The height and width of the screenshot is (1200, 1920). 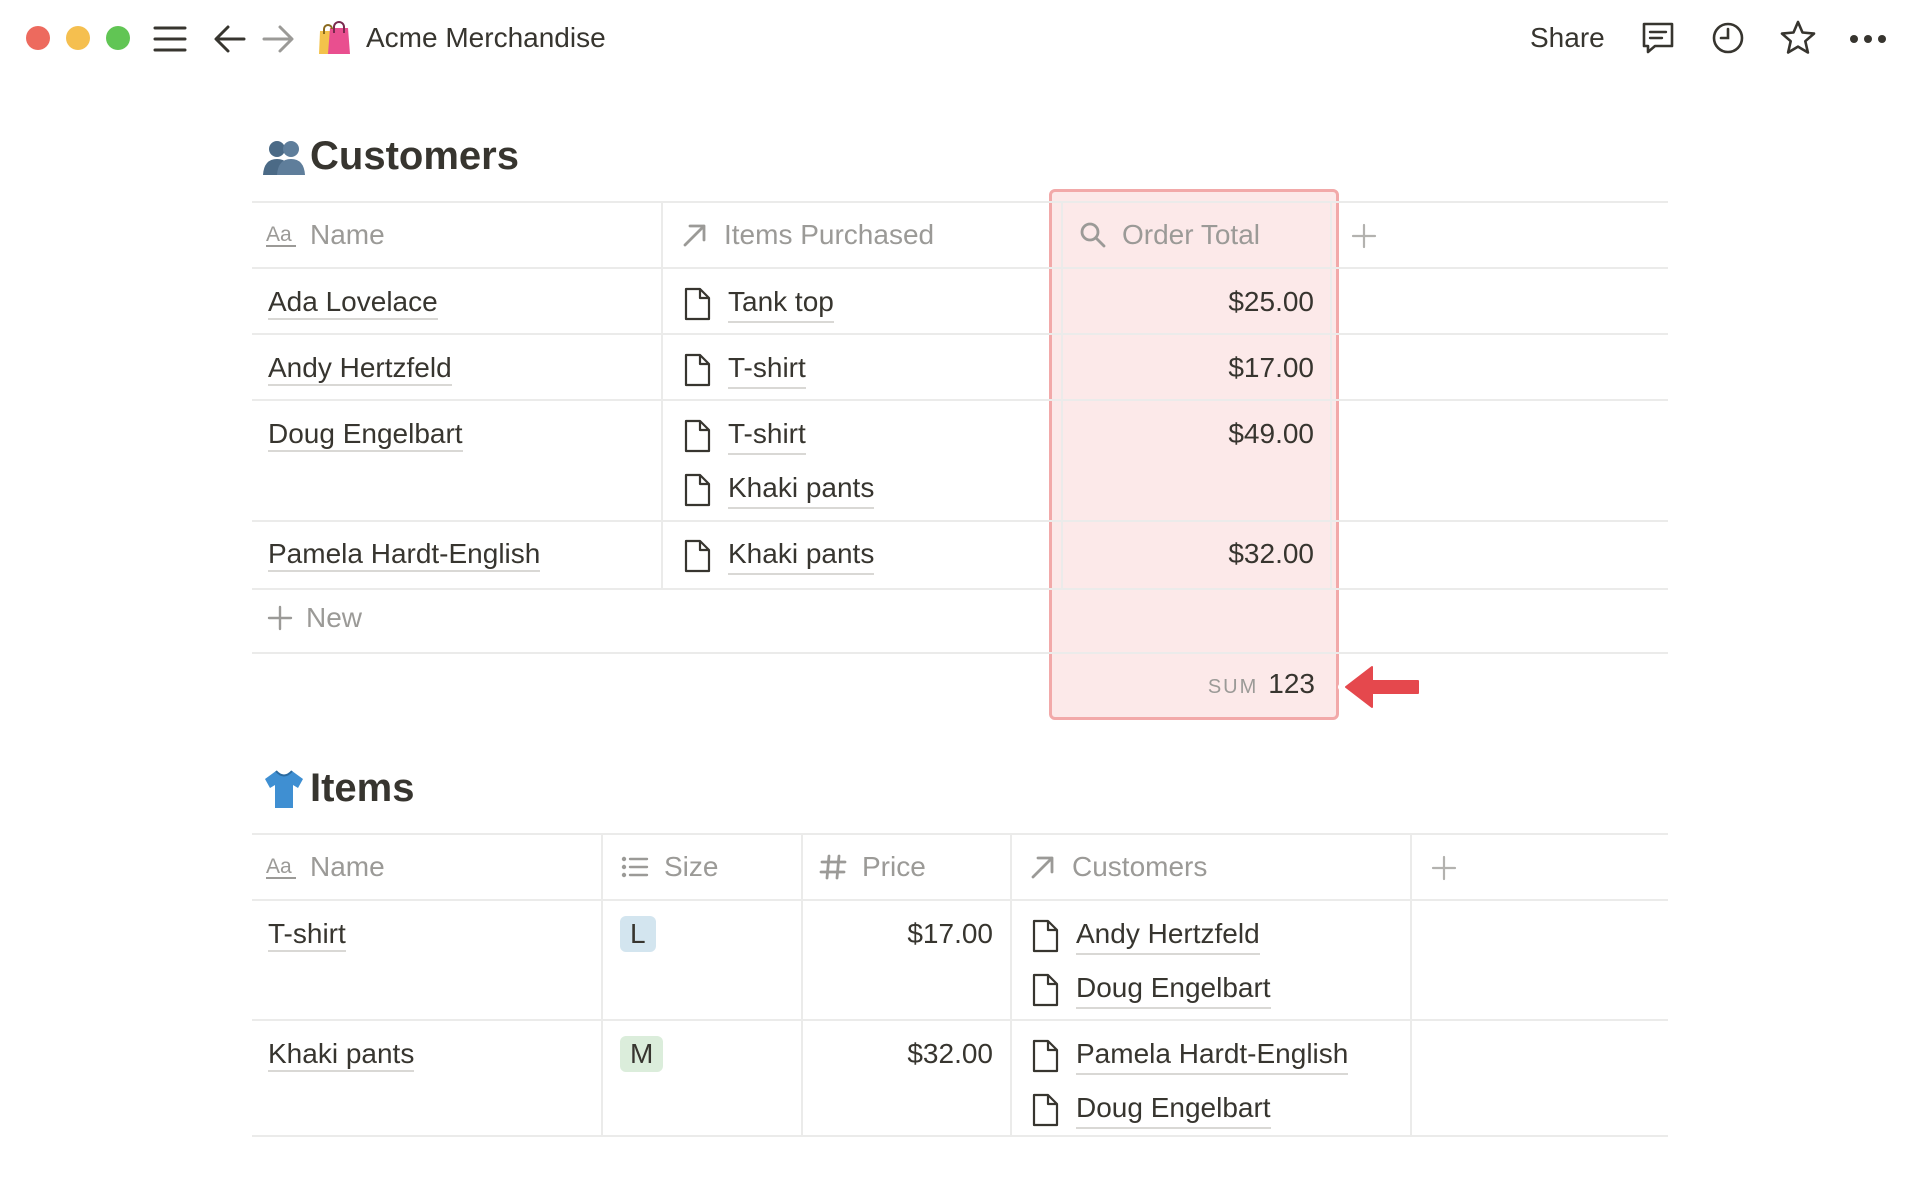 What do you see at coordinates (1658, 38) in the screenshot?
I see `comment-icon` at bounding box center [1658, 38].